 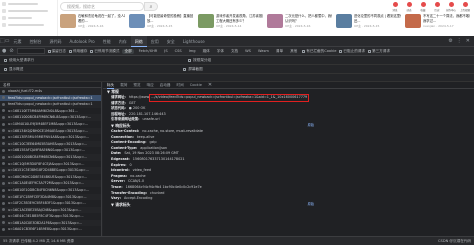 I want to click on view-source-link: 原始, so click(x=391, y=126).